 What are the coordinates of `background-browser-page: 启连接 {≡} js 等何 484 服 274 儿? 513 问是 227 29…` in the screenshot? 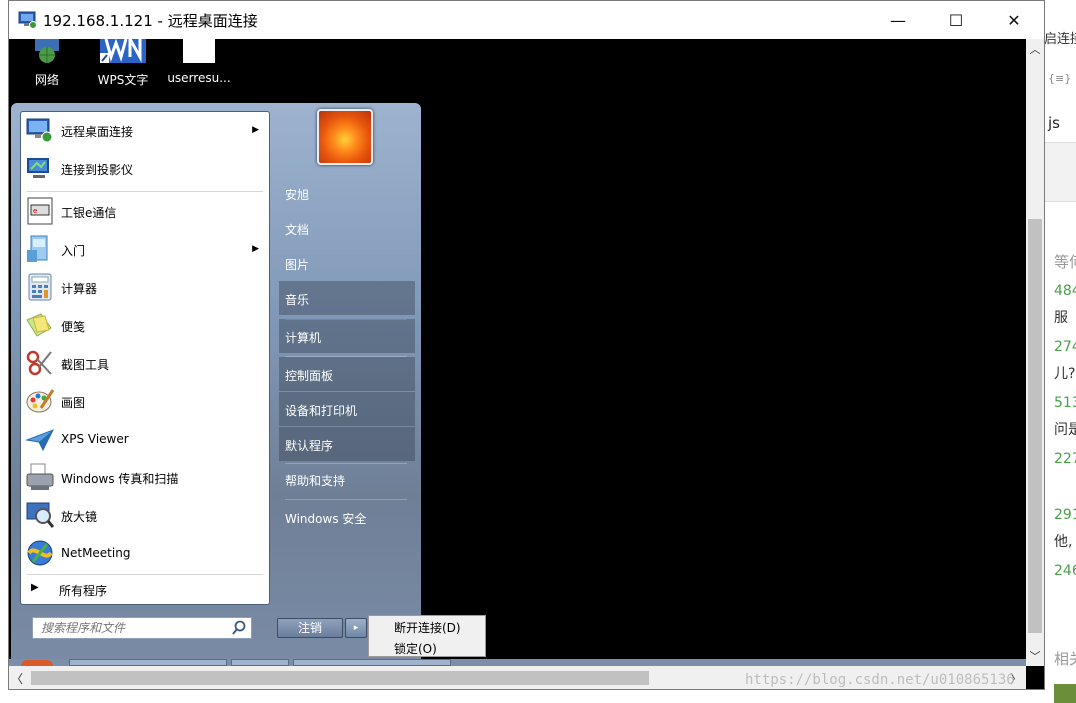 It's located at (1060, 351).